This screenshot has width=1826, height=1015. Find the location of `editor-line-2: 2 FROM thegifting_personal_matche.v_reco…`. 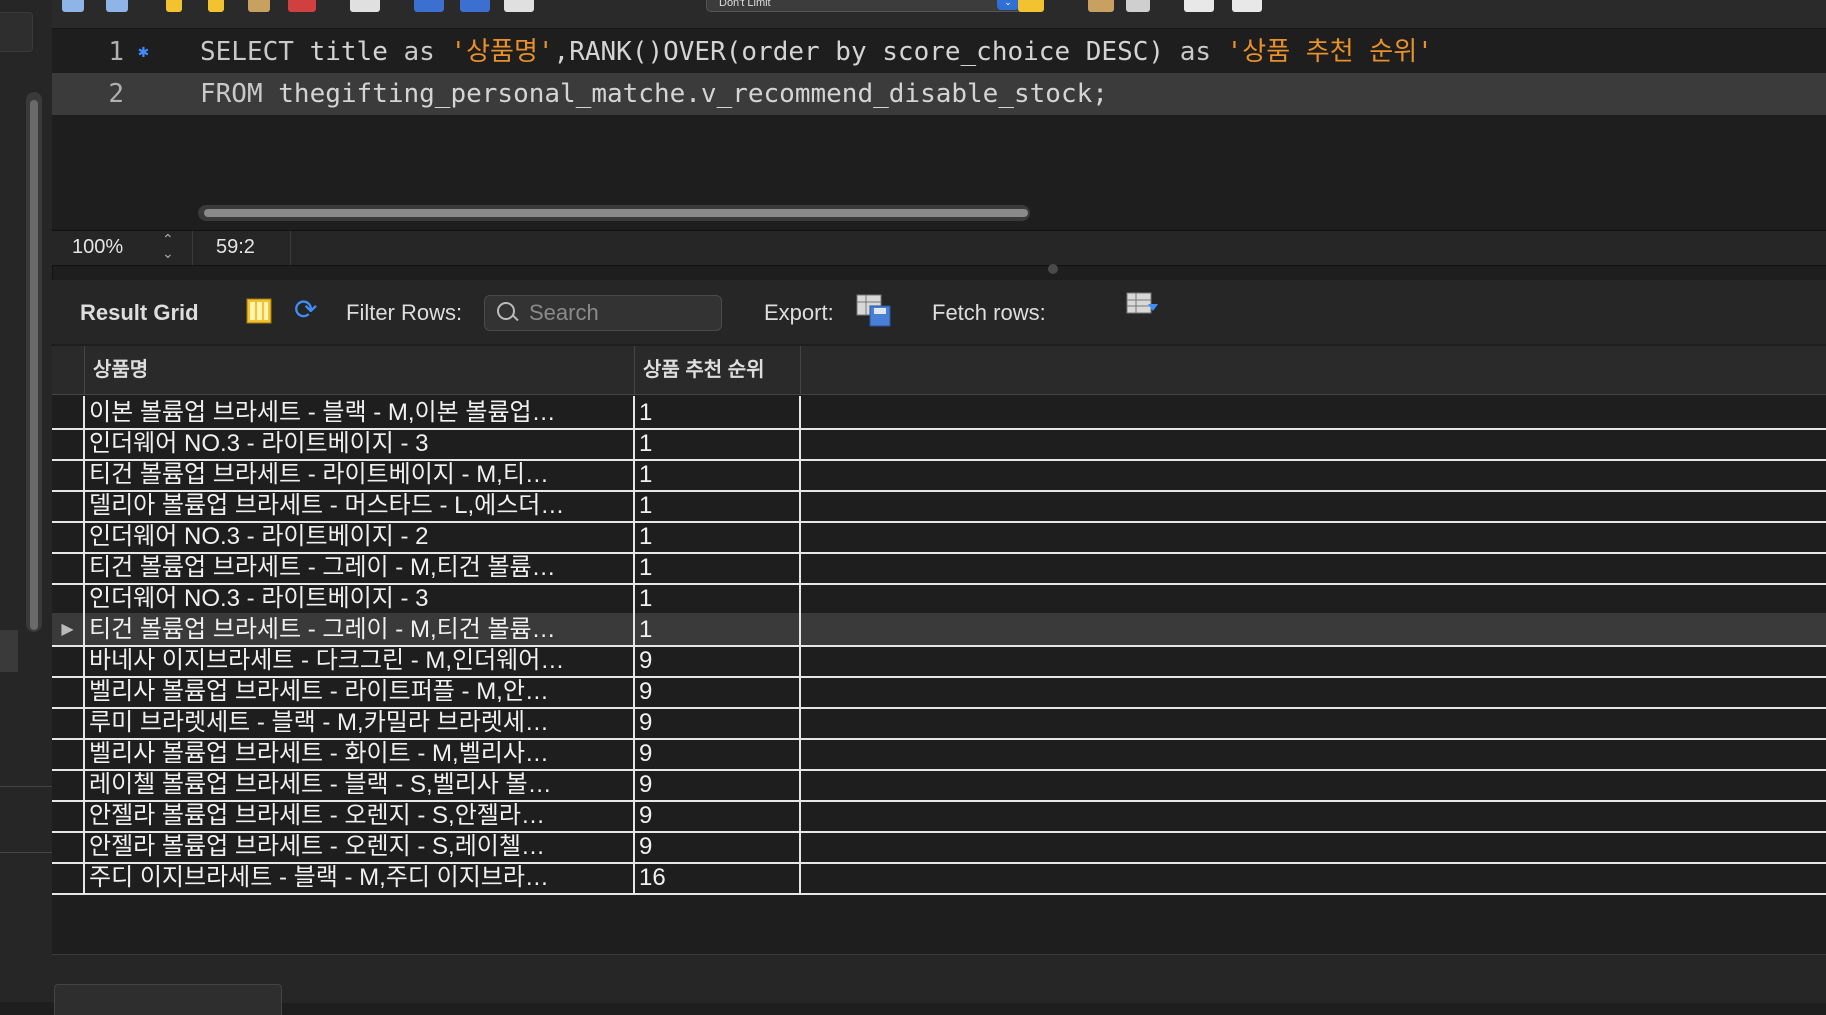

editor-line-2: 2 FROM thegifting_personal_matche.v_reco… is located at coordinates (939, 94).